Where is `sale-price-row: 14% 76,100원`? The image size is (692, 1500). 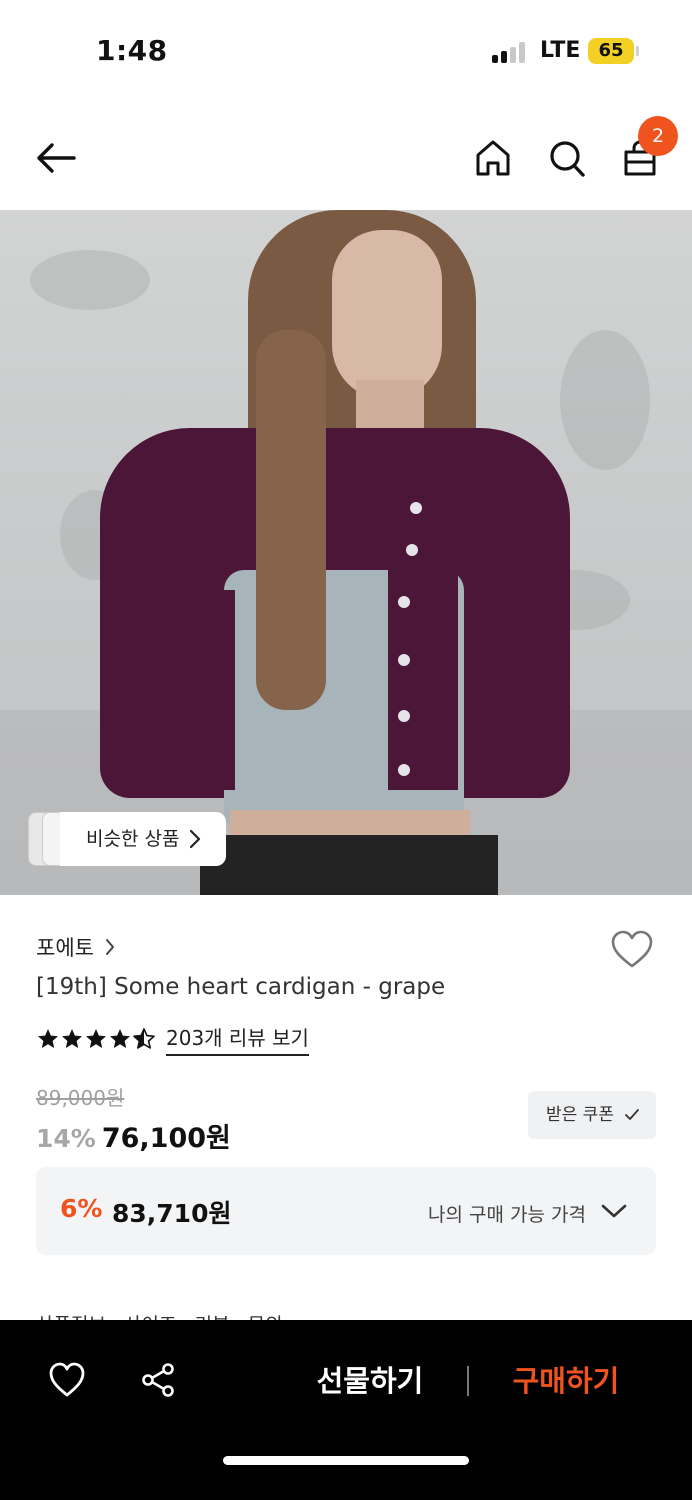 sale-price-row: 14% 76,100원 is located at coordinates (133, 1135).